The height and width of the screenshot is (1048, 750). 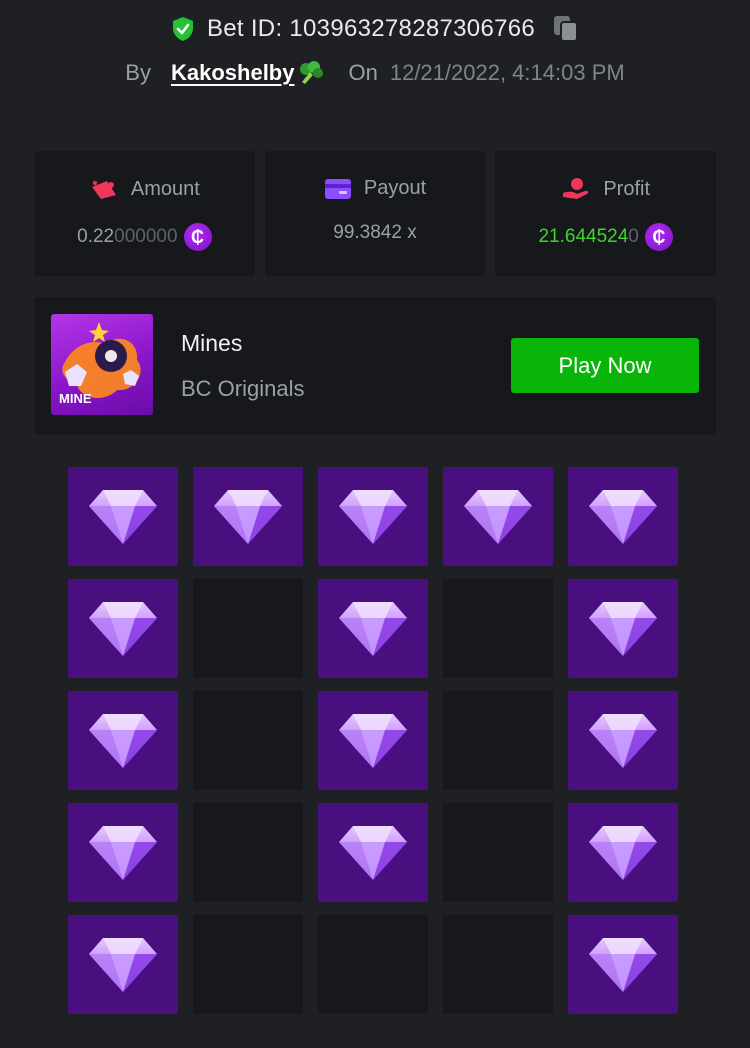 What do you see at coordinates (566, 29) in the screenshot?
I see `copy-icon` at bounding box center [566, 29].